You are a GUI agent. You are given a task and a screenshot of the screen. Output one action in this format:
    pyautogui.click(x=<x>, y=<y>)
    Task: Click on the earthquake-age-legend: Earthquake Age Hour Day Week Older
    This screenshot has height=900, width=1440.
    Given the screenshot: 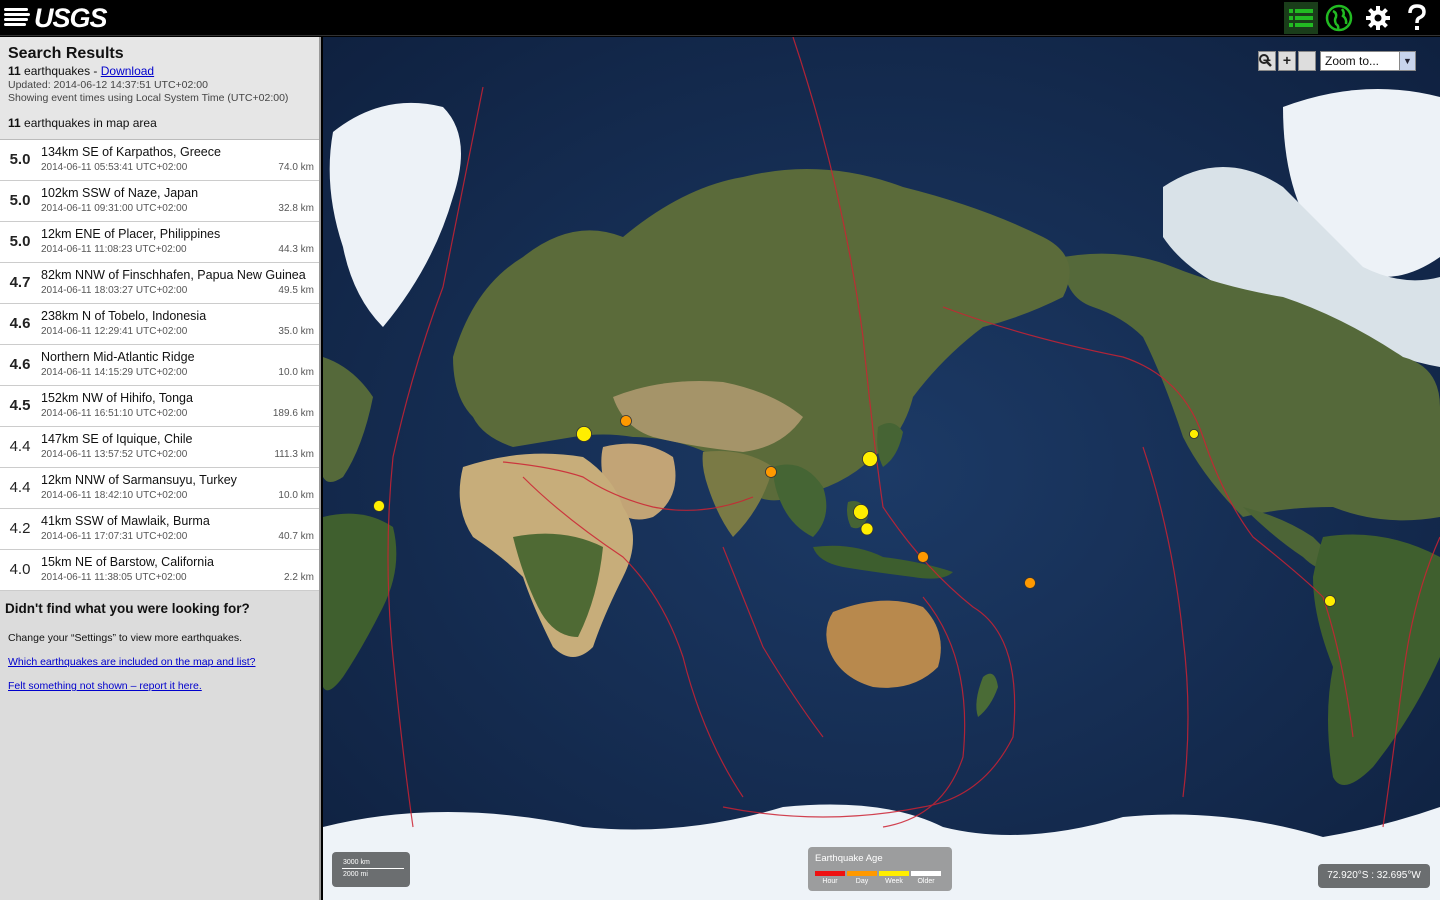 What is the action you would take?
    pyautogui.click(x=880, y=869)
    